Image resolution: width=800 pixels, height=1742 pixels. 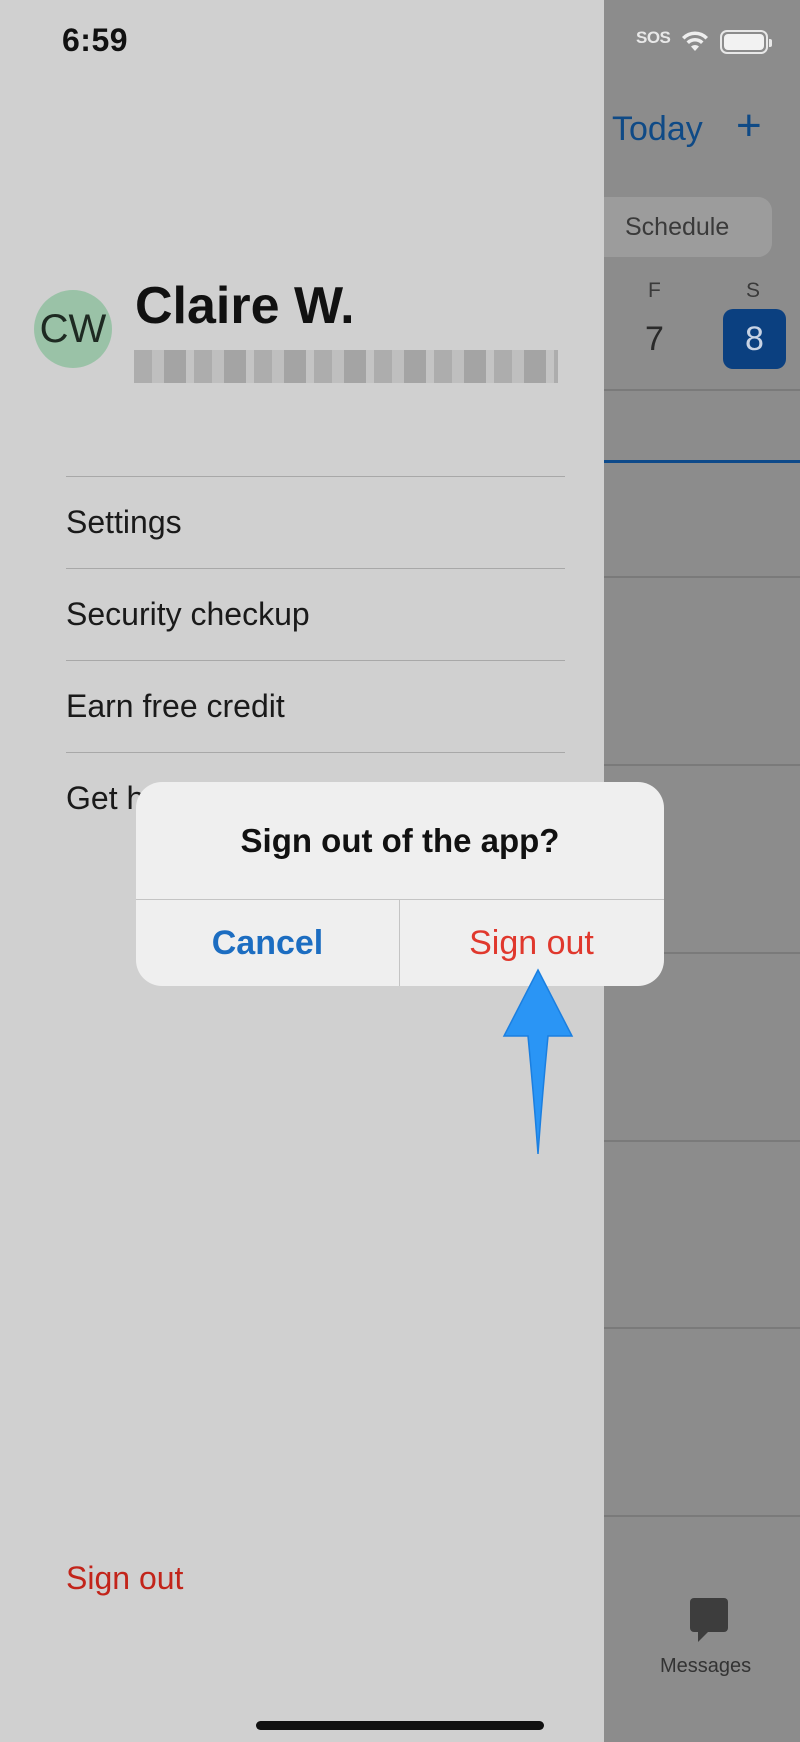 What do you see at coordinates (749, 126) in the screenshot?
I see `add-icon: +` at bounding box center [749, 126].